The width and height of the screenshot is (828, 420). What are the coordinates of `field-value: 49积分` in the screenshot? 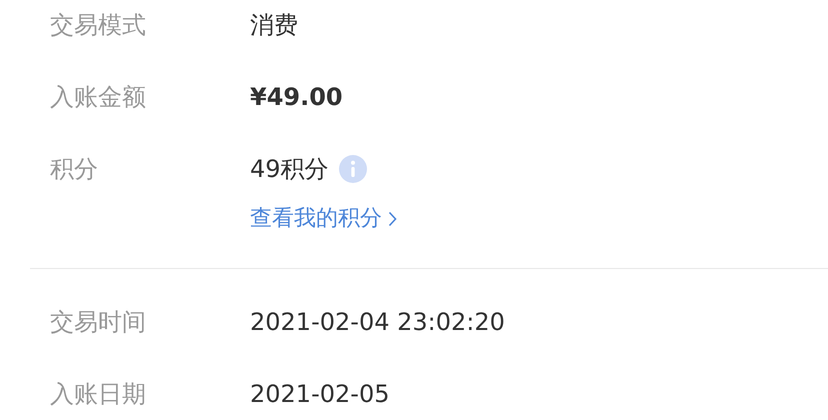 It's located at (289, 169).